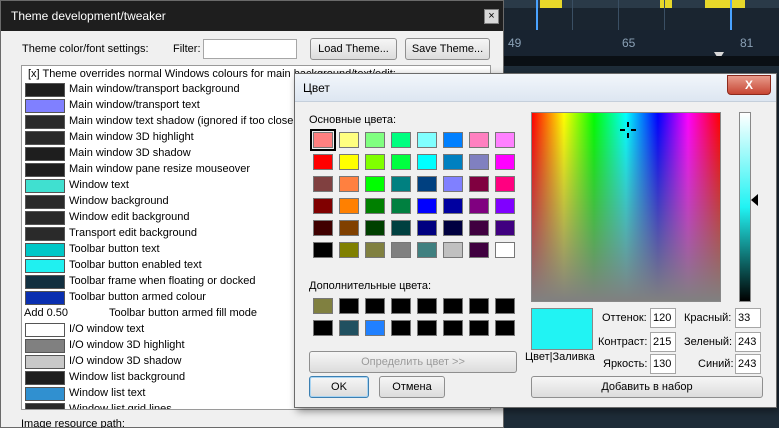  What do you see at coordinates (754, 200) in the screenshot?
I see `luminance-slider-arrow-icon` at bounding box center [754, 200].